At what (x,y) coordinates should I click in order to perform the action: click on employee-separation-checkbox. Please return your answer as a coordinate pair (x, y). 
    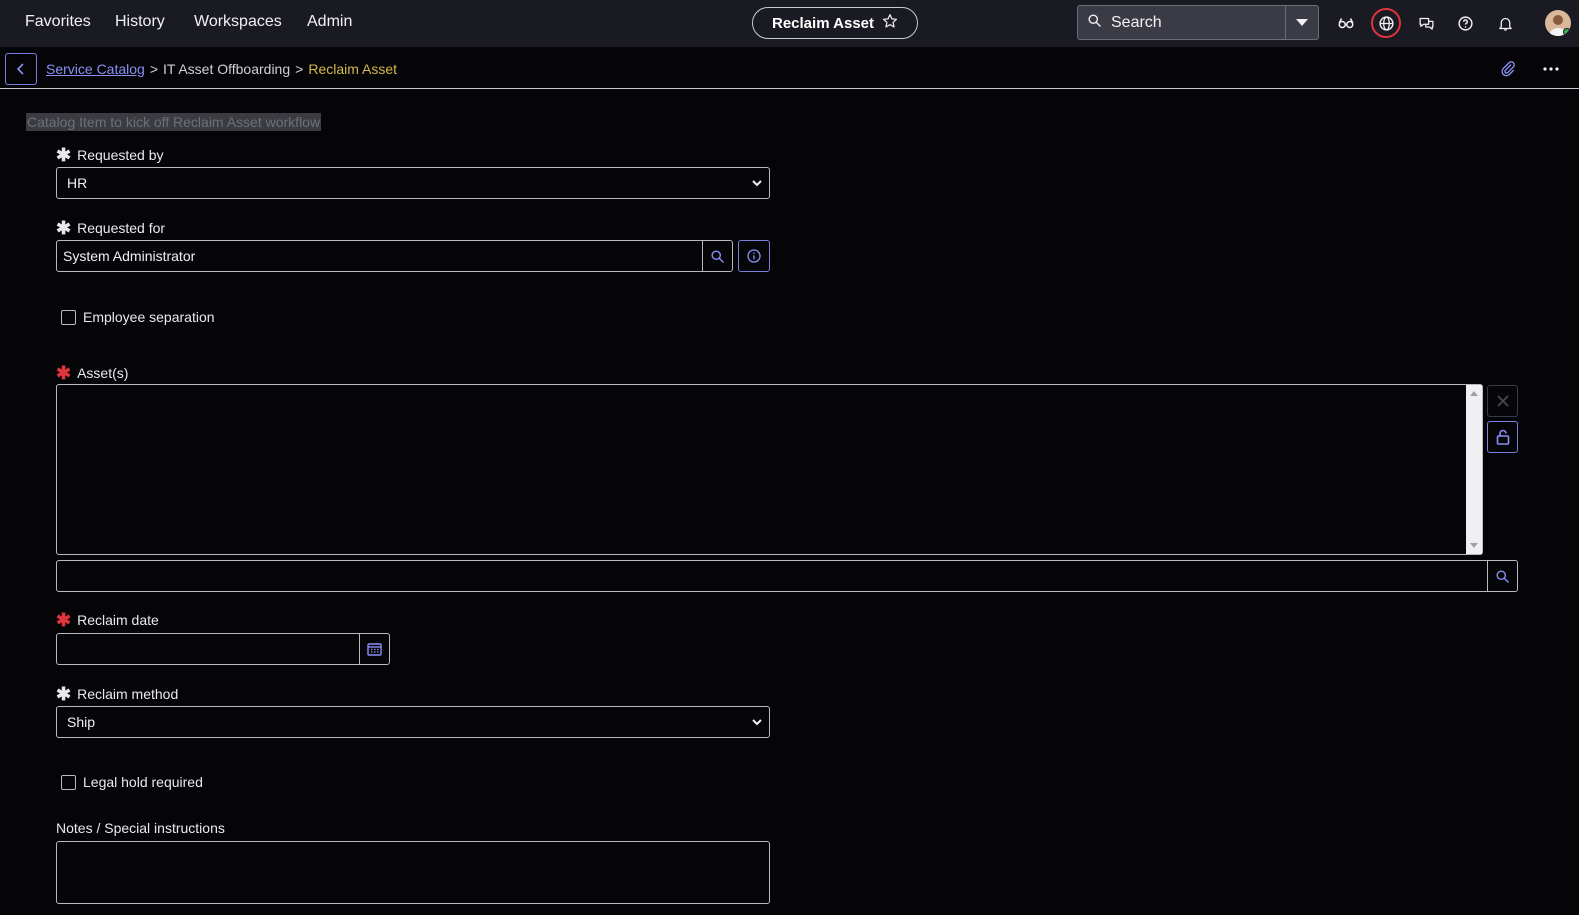
    Looking at the image, I should click on (68, 317).